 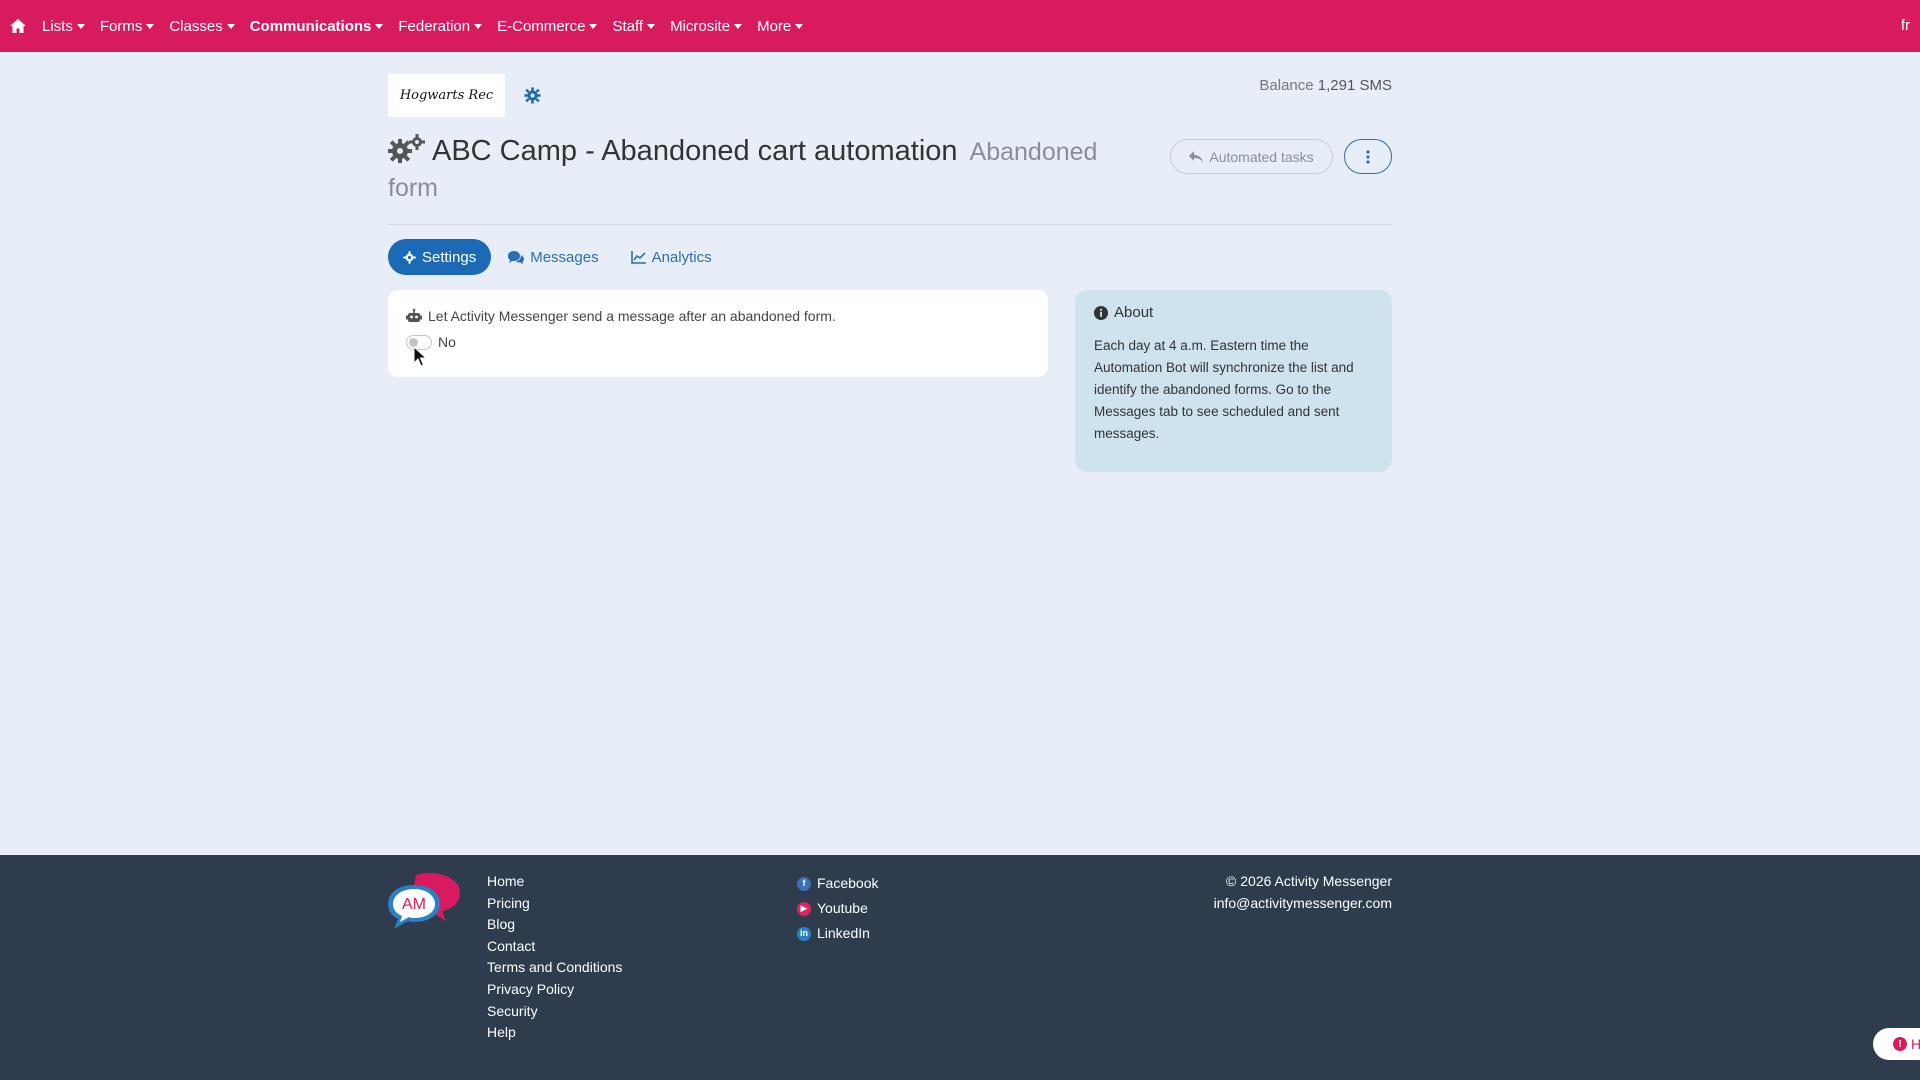 What do you see at coordinates (634, 26) in the screenshot?
I see `nav-staff: Staff` at bounding box center [634, 26].